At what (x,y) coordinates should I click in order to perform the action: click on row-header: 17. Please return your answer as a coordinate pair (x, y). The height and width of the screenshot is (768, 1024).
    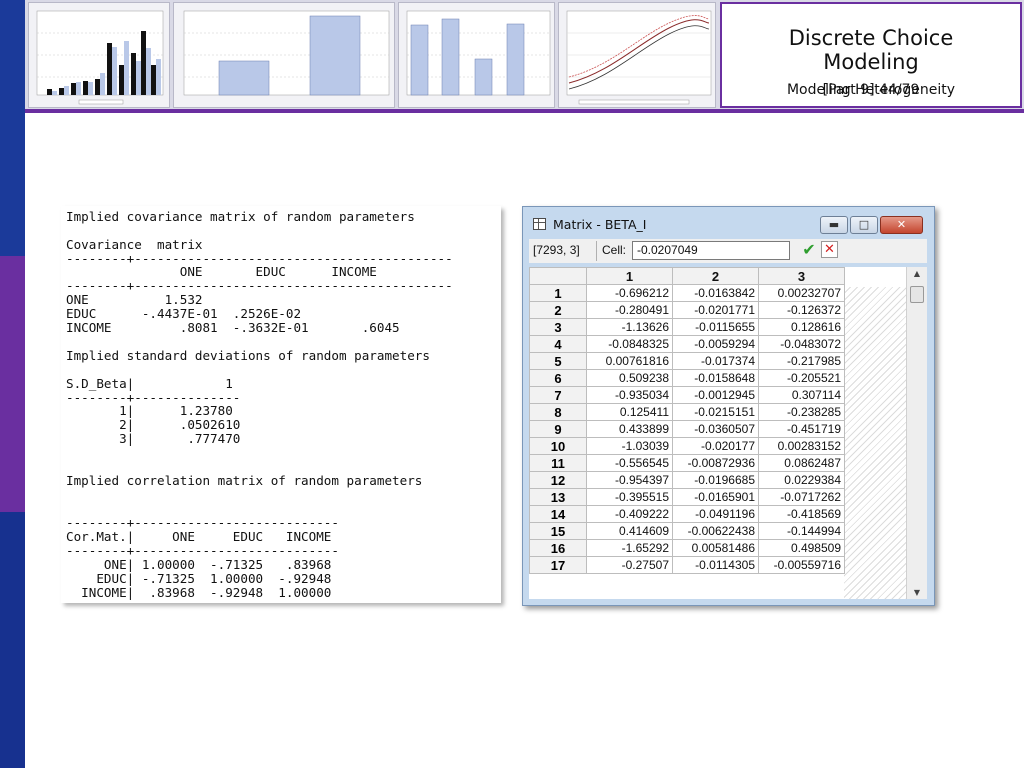
    Looking at the image, I should click on (558, 565).